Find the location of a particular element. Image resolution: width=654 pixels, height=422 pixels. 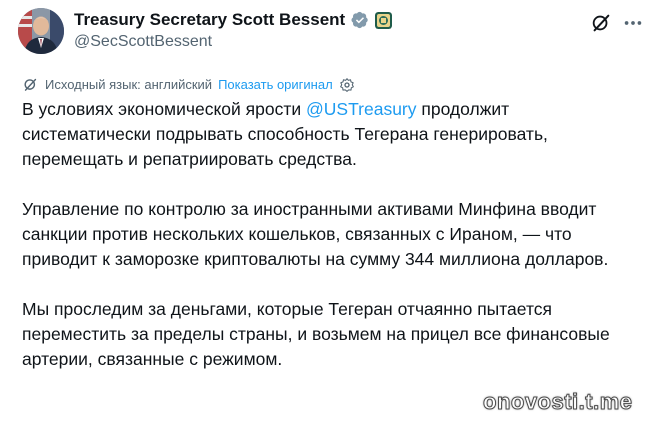

avatar is located at coordinates (41, 31).